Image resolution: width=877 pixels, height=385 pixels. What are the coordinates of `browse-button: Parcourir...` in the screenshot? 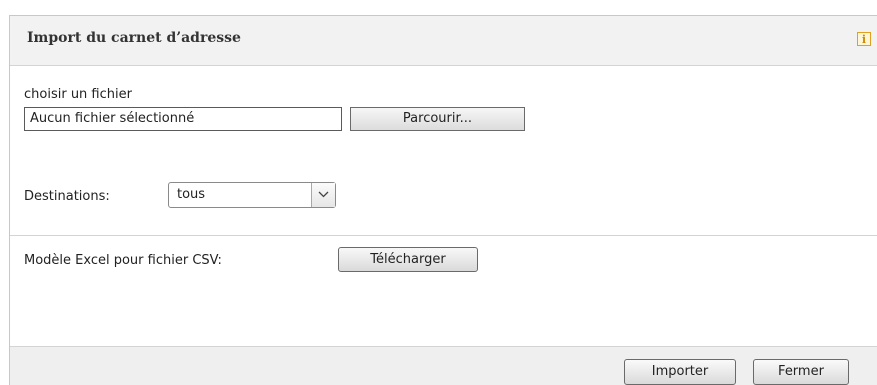 It's located at (437, 119).